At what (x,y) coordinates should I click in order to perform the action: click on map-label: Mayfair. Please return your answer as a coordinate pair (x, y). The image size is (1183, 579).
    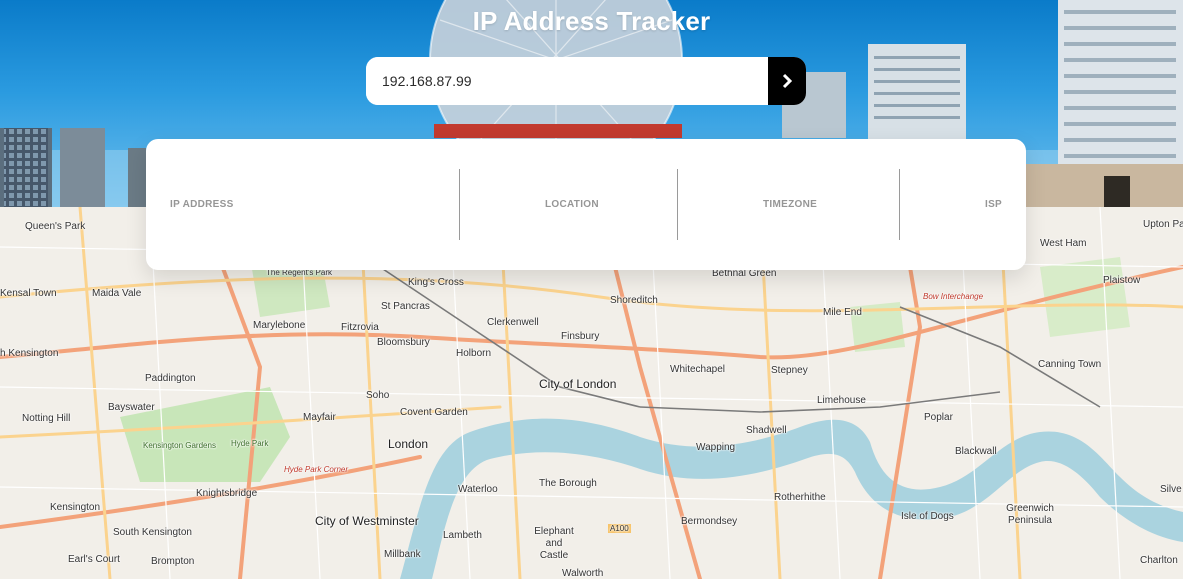
    Looking at the image, I should click on (319, 417).